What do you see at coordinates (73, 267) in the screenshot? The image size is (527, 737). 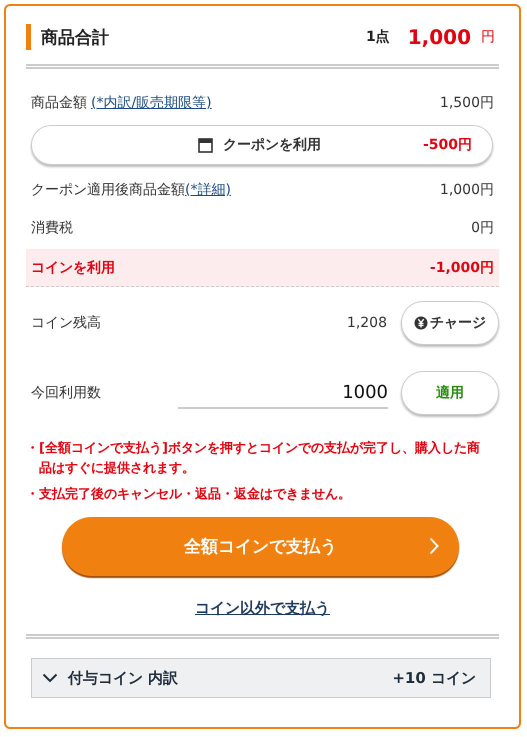 I see `row-label: コインを利用` at bounding box center [73, 267].